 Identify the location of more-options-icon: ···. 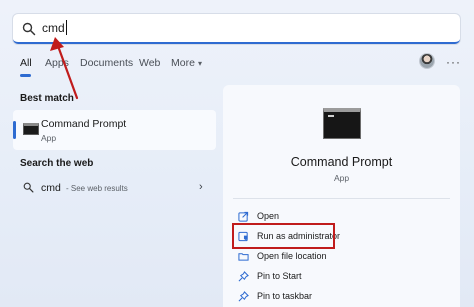
(453, 62).